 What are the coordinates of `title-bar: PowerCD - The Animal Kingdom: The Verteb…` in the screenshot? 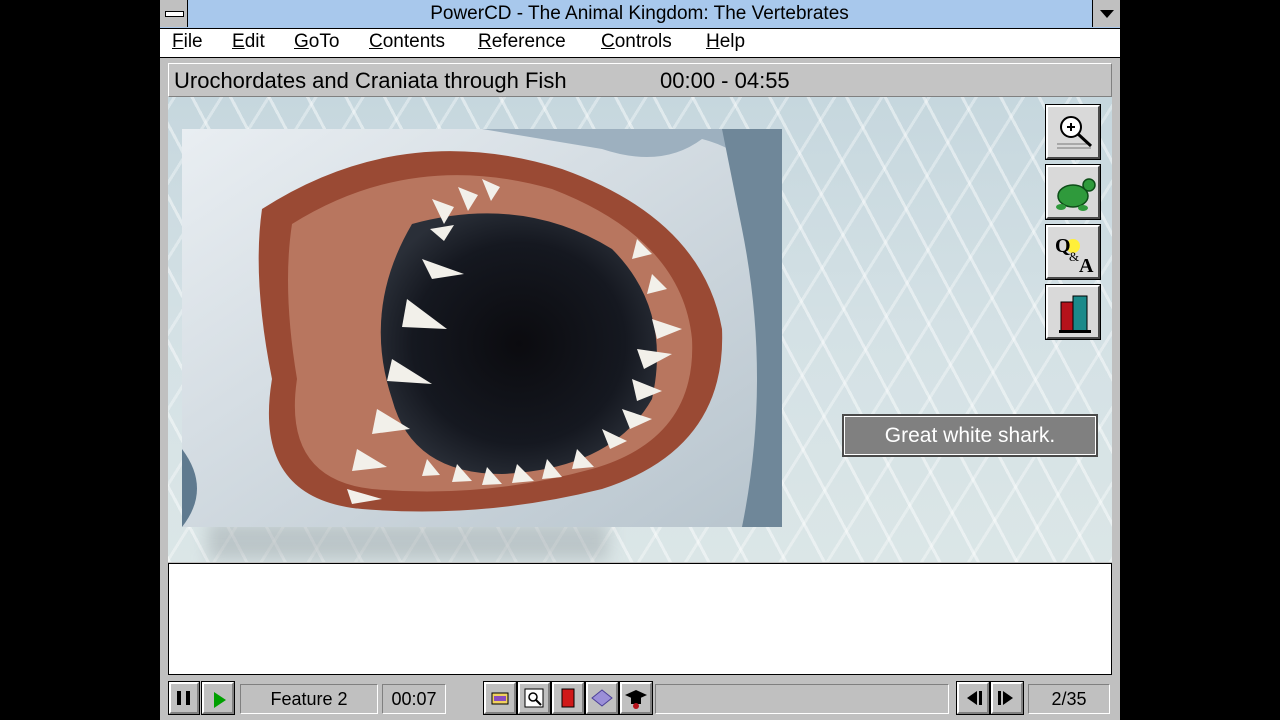 It's located at (640, 14).